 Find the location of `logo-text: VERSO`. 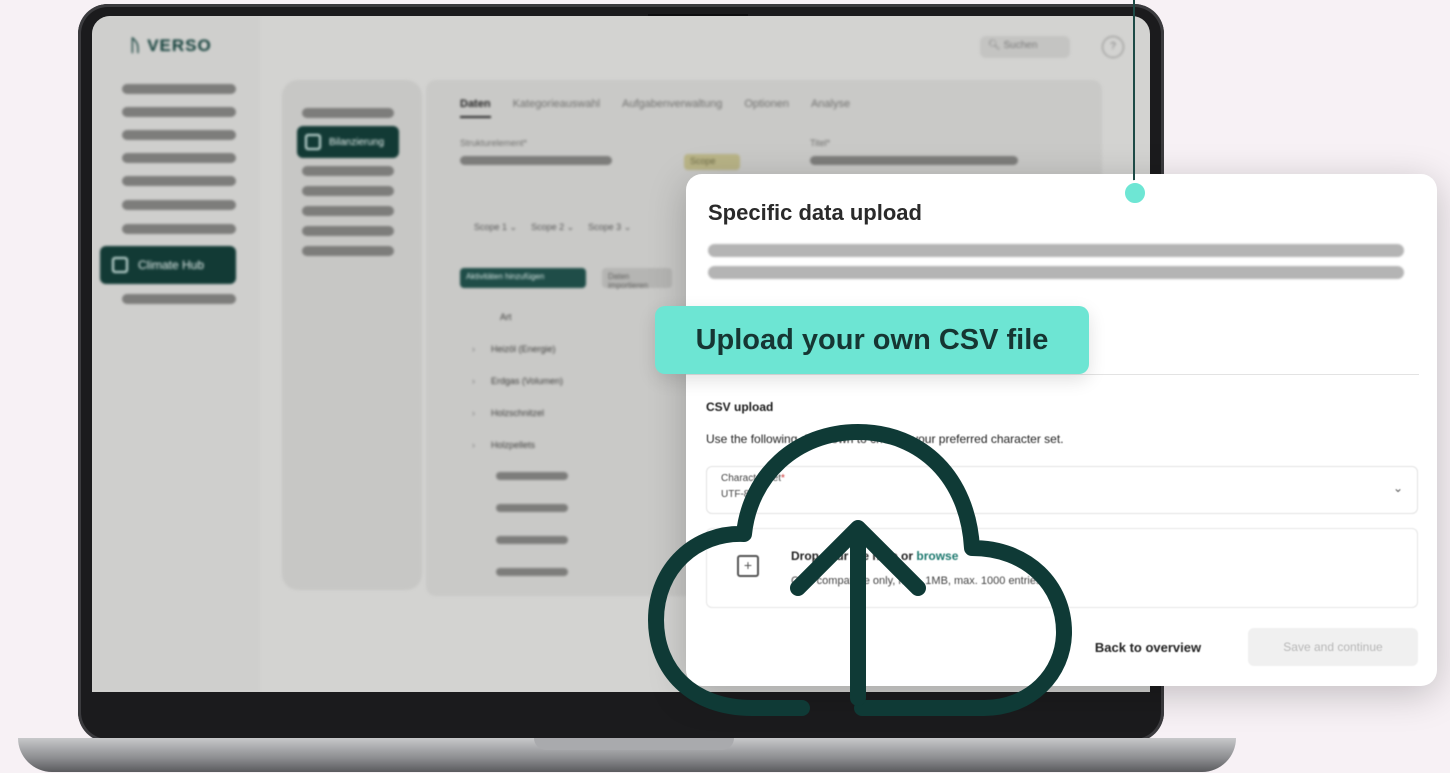

logo-text: VERSO is located at coordinates (179, 45).